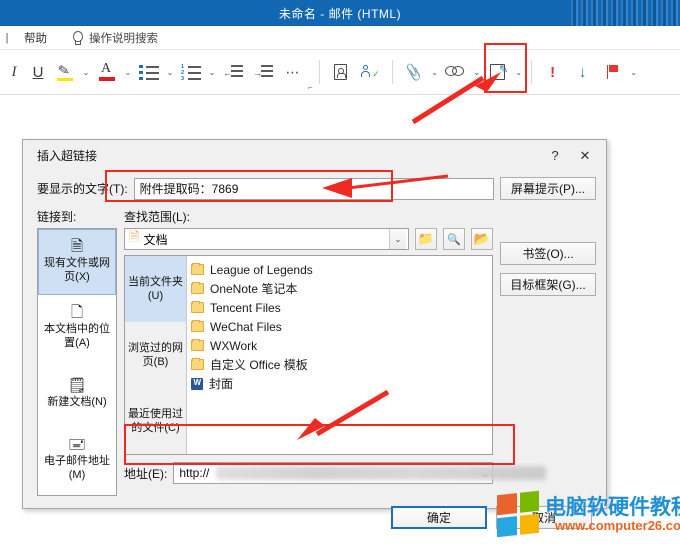 This screenshot has width=680, height=547. What do you see at coordinates (266, 239) in the screenshot?
I see `look-in-combobox: 🗎 文档 ⌄` at bounding box center [266, 239].